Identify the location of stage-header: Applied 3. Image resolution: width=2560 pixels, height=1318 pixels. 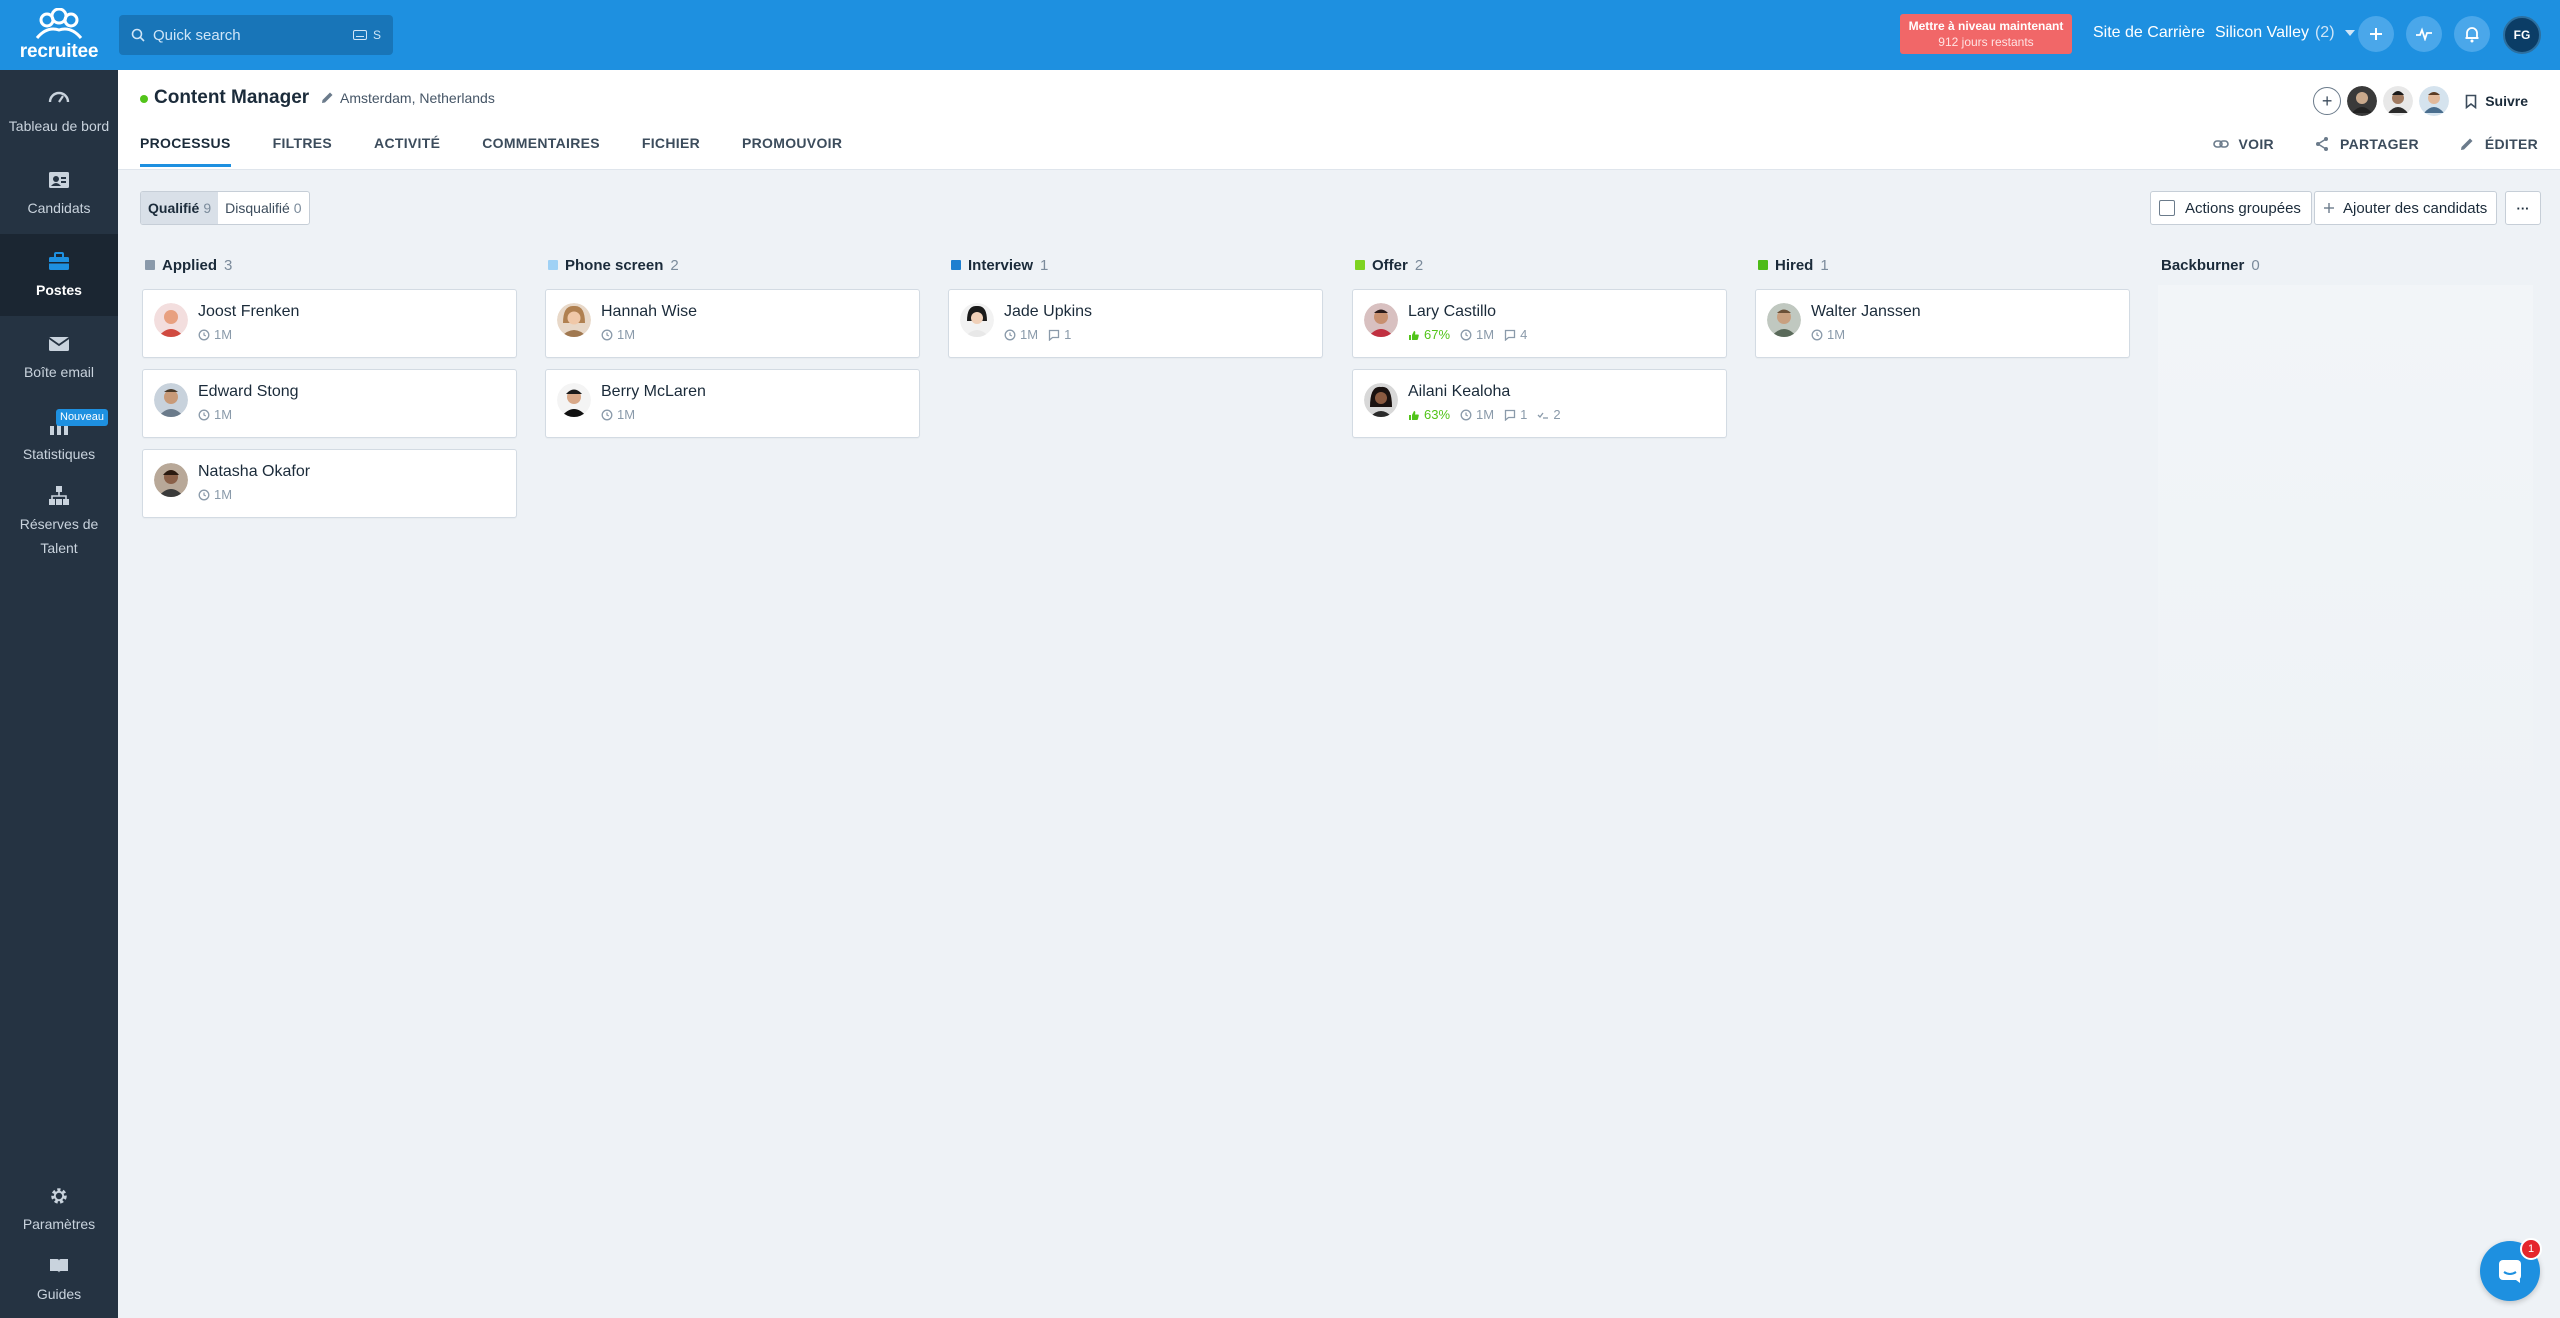
(329, 265).